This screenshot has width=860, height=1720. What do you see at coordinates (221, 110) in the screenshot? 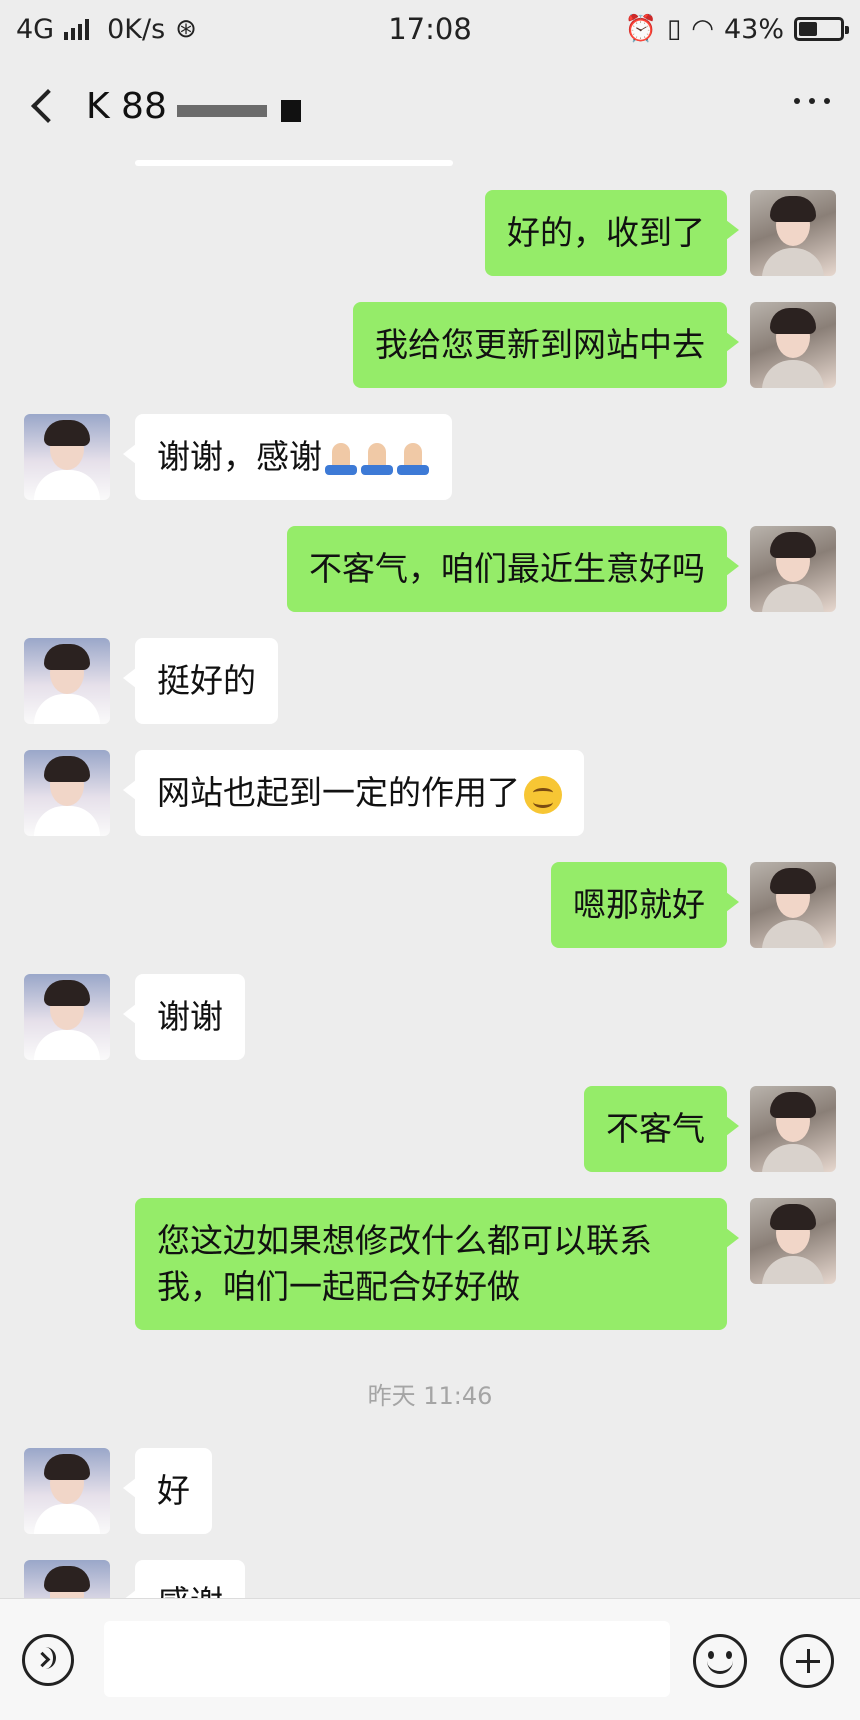
I see `redaction-scribble` at bounding box center [221, 110].